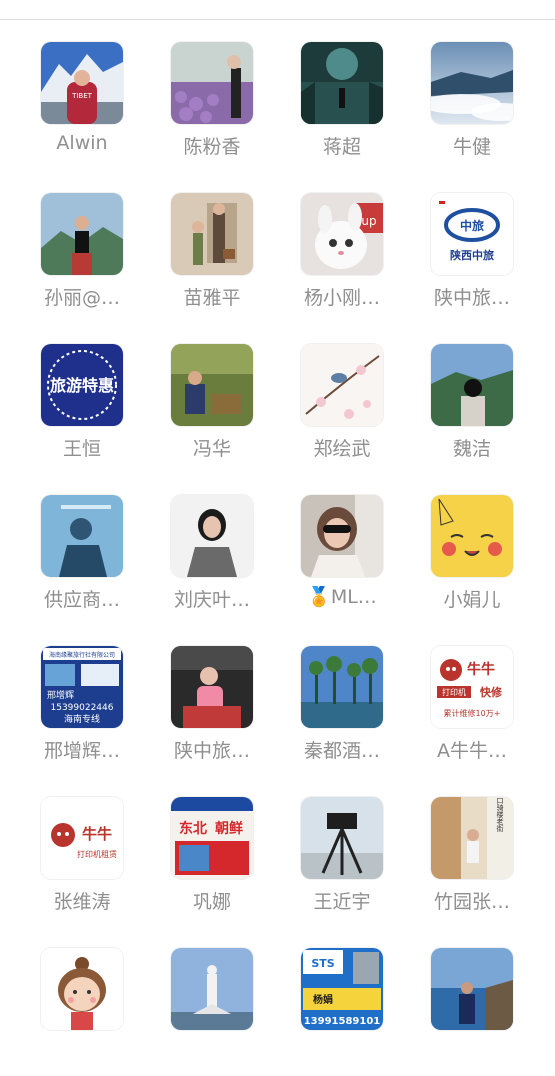 The height and width of the screenshot is (1076, 555). Describe the element at coordinates (81, 449) in the screenshot. I see `contact-name: 王恒` at that location.